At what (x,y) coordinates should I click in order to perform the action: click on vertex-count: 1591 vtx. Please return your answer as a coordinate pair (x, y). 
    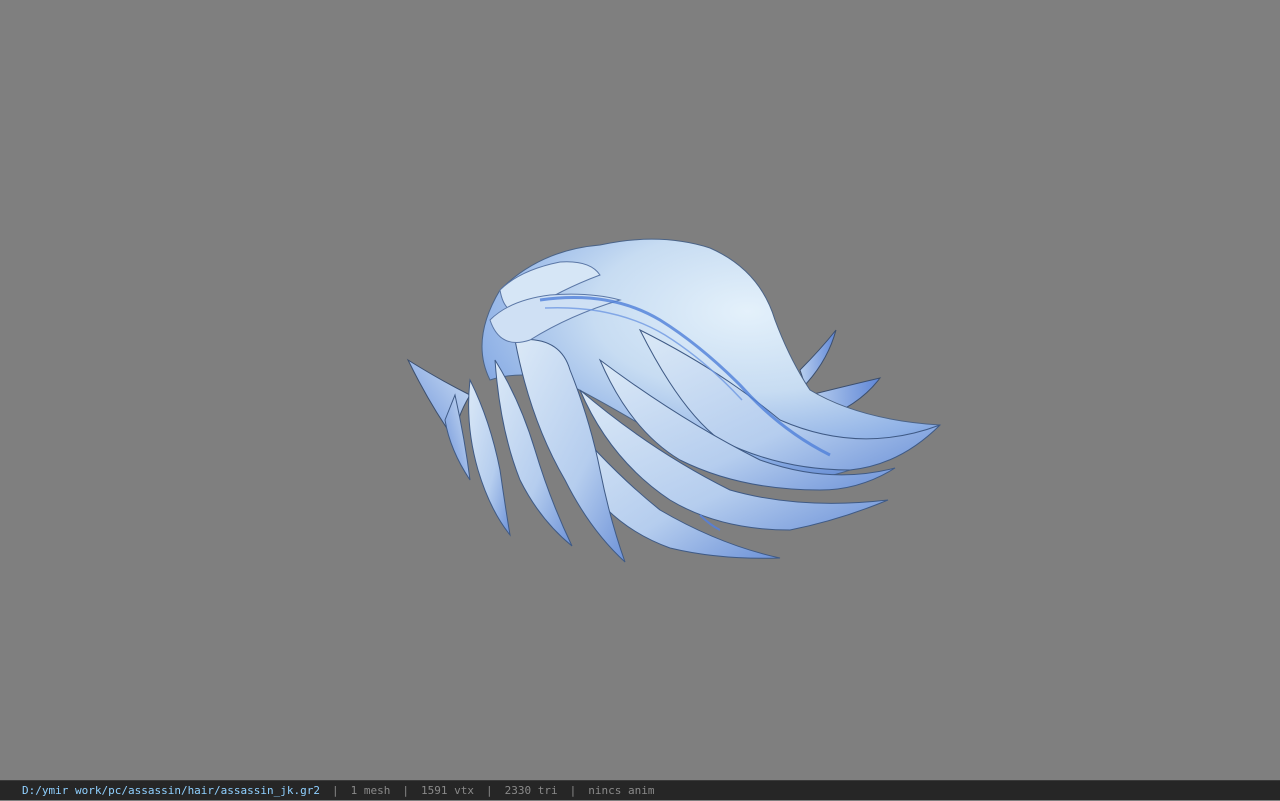
    Looking at the image, I should click on (447, 790).